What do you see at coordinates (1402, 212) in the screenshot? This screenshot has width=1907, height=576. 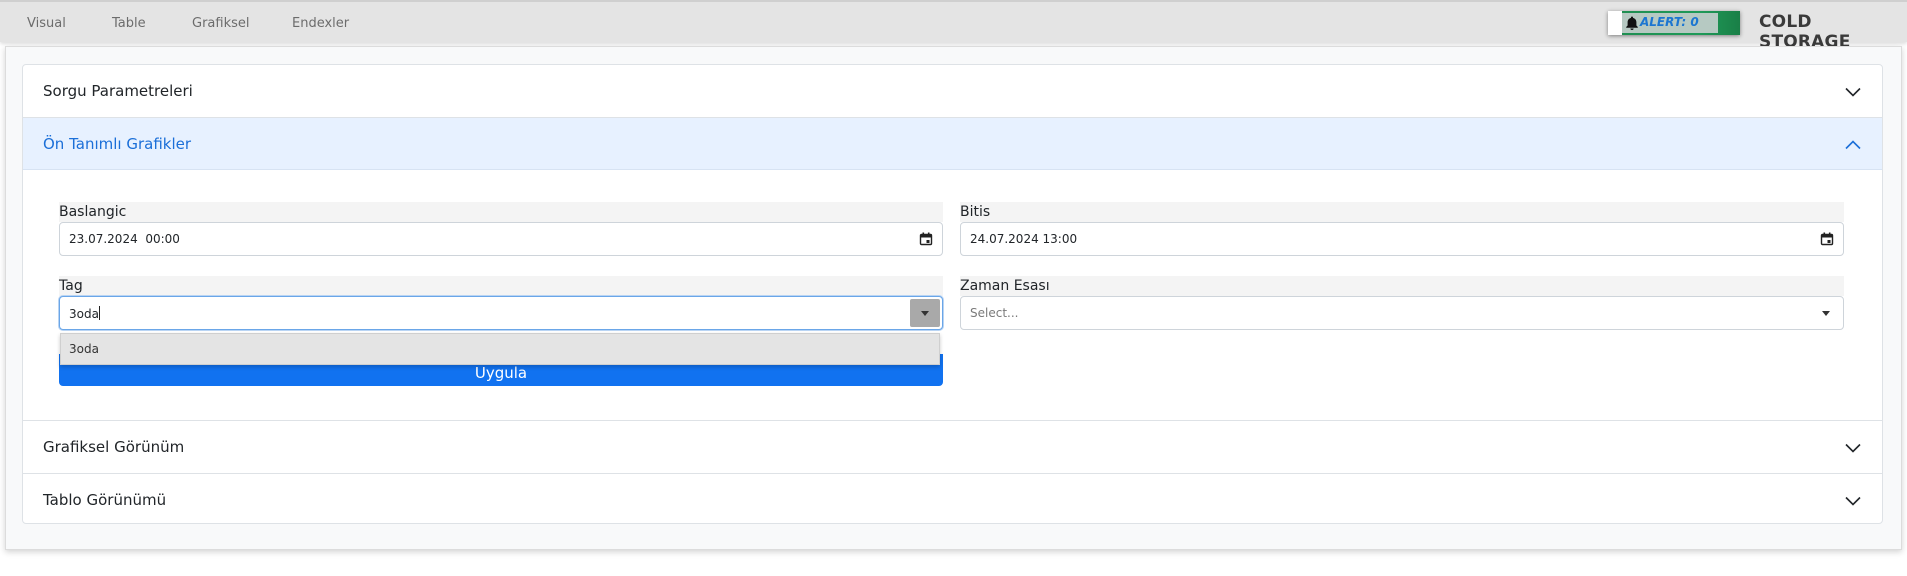 I see `end-date-label: Bitis` at bounding box center [1402, 212].